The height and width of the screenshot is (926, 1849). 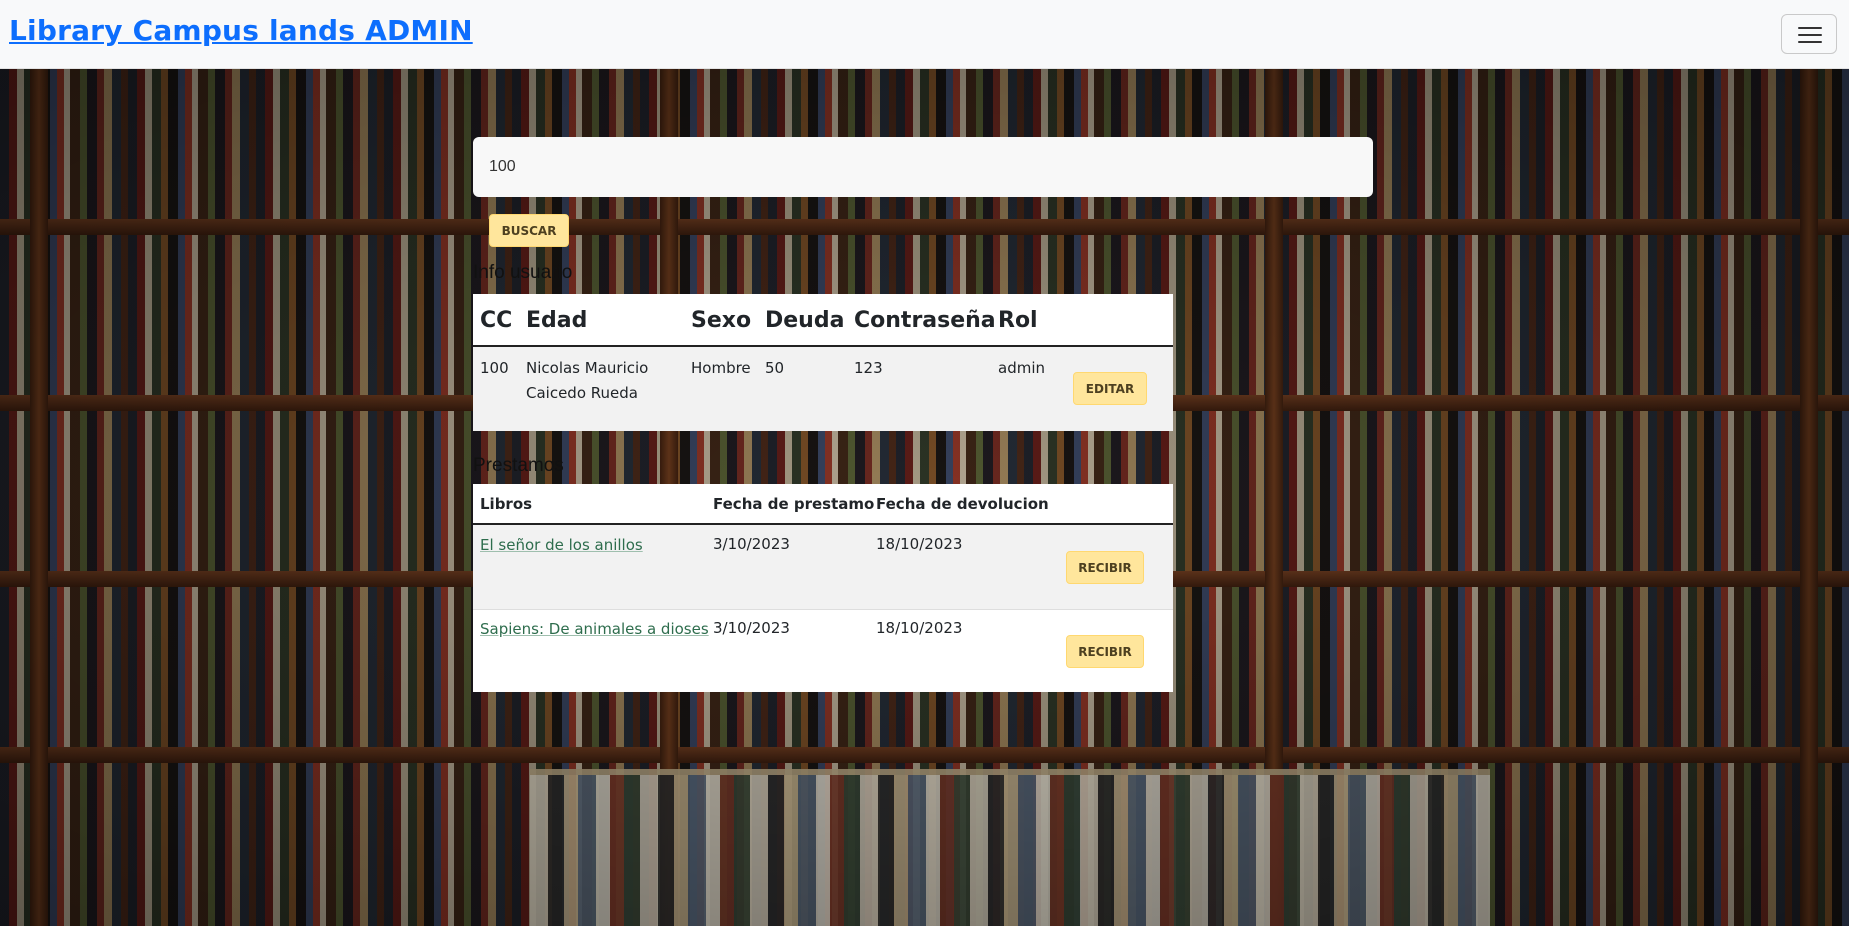 I want to click on book-link: El señor de los anillos, so click(x=561, y=545).